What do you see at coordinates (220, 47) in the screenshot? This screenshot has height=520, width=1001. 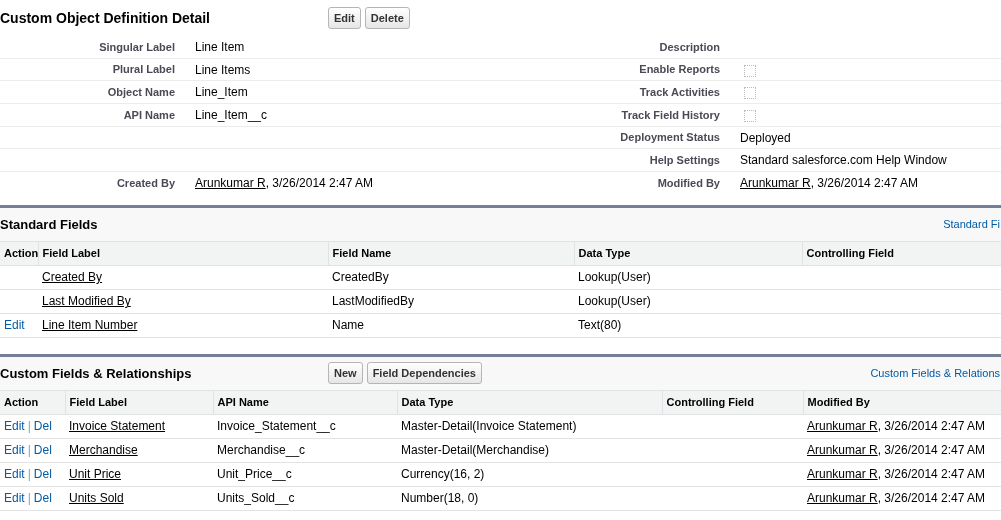 I see `field-value: Line Item` at bounding box center [220, 47].